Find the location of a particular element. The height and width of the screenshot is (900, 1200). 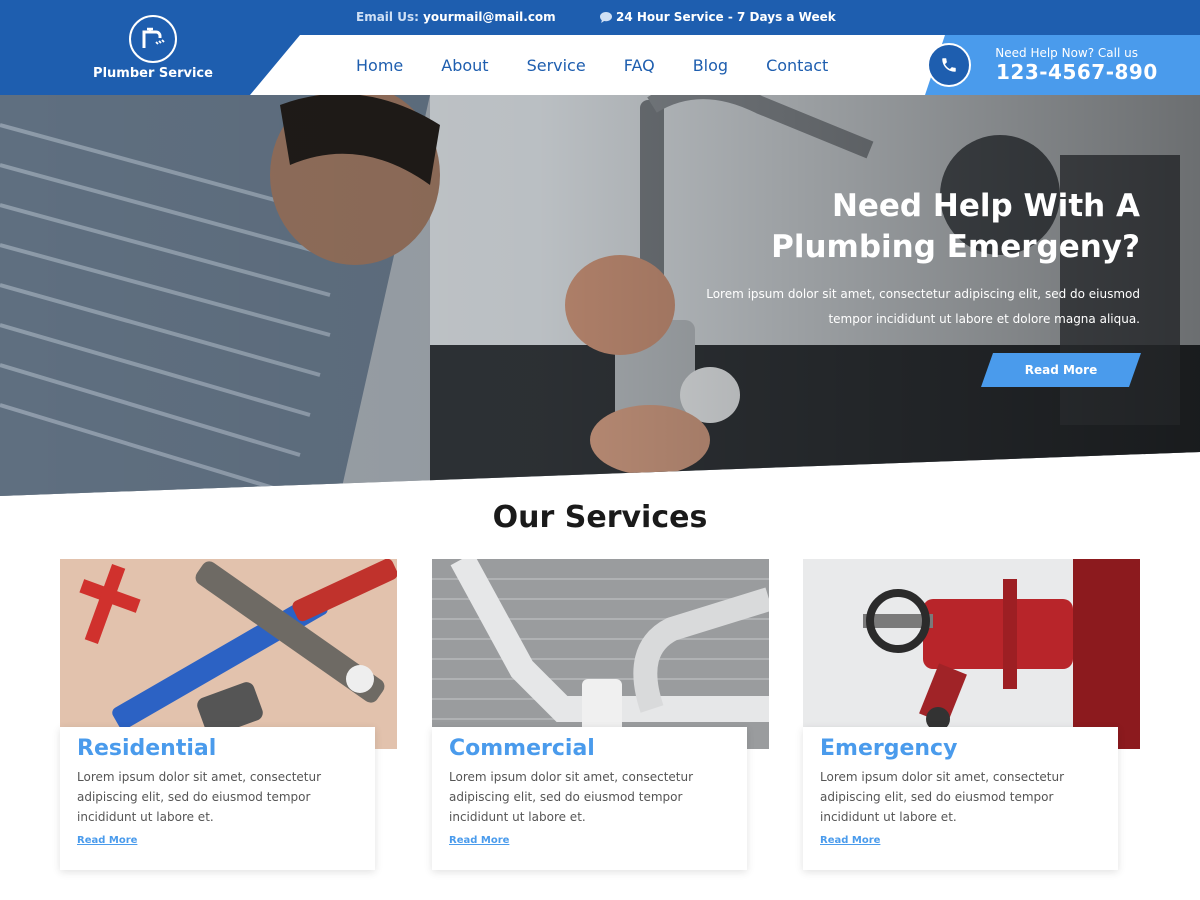

nav-faq: FAQ is located at coordinates (639, 65).